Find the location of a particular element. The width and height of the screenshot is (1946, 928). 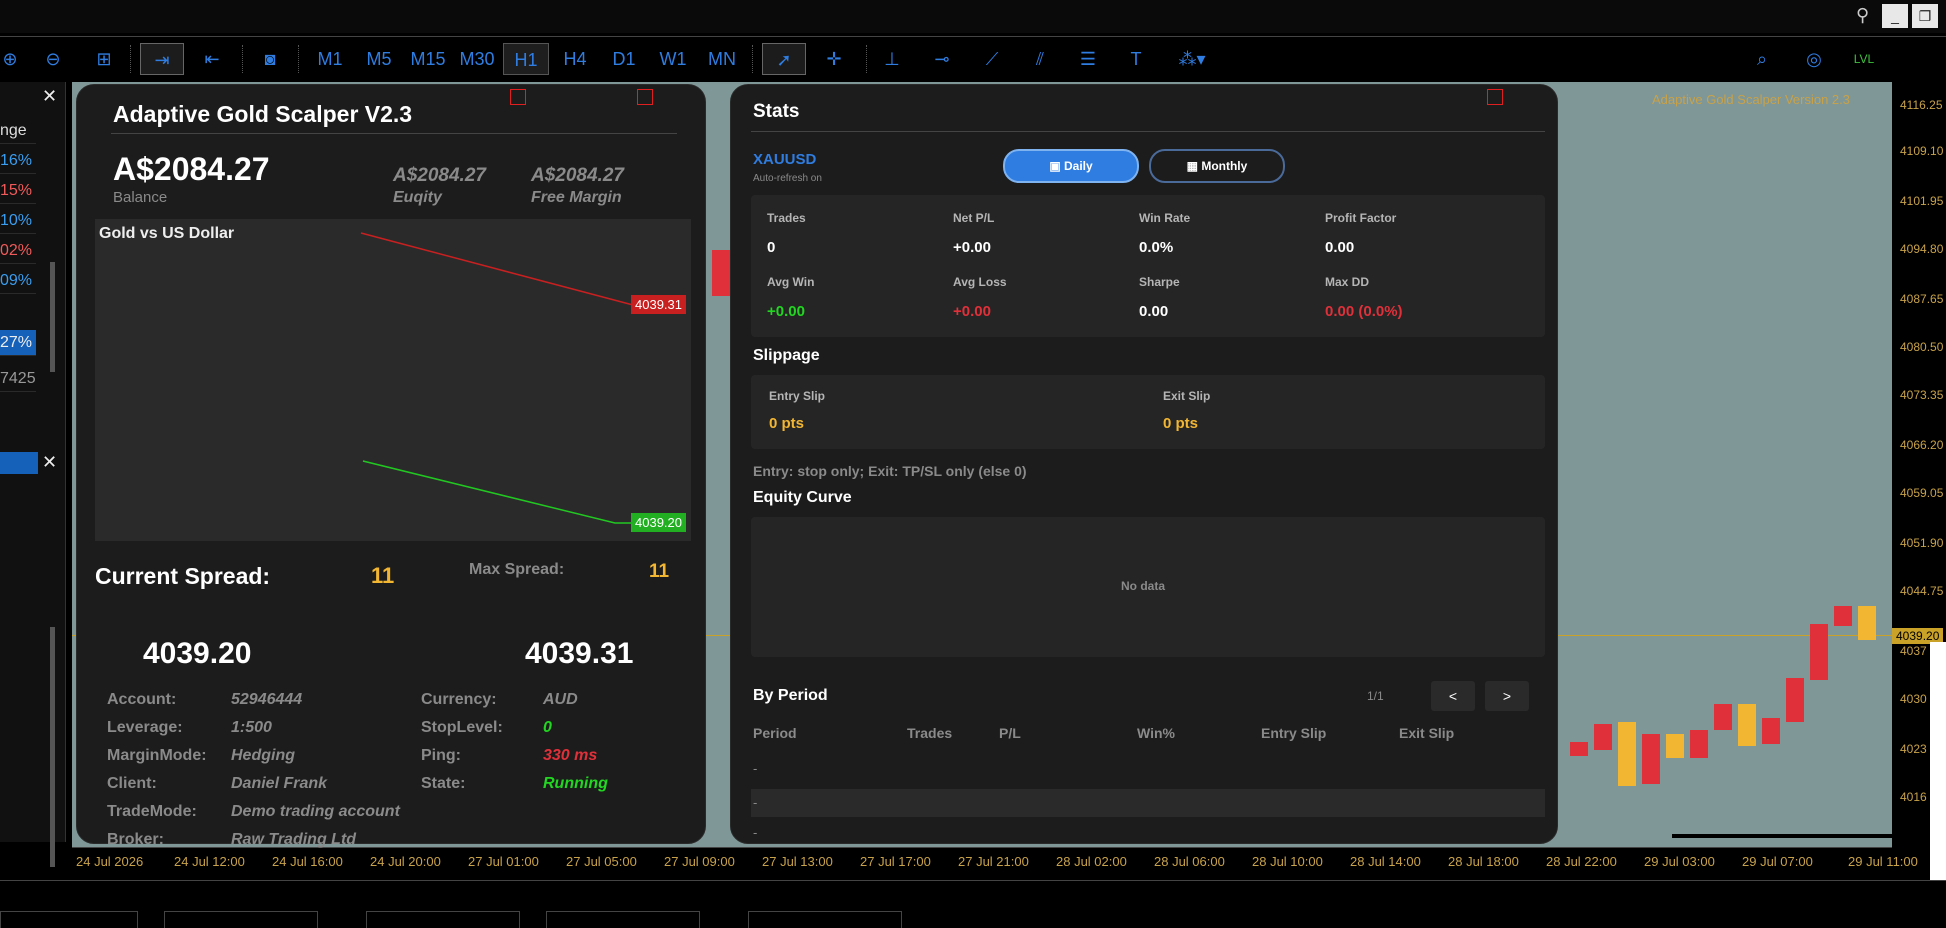

daily-button: ▣ Daily is located at coordinates (1071, 166).